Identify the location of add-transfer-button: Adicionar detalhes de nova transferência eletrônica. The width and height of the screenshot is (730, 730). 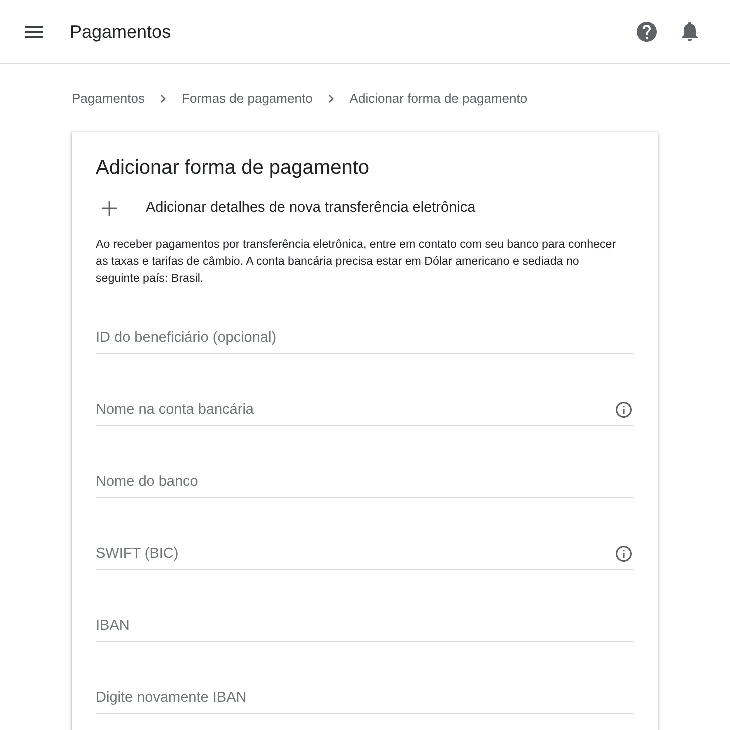
(286, 208).